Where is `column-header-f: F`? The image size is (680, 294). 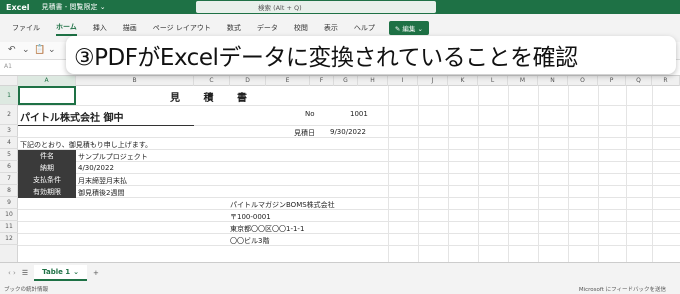
column-header-f: F is located at coordinates (322, 81).